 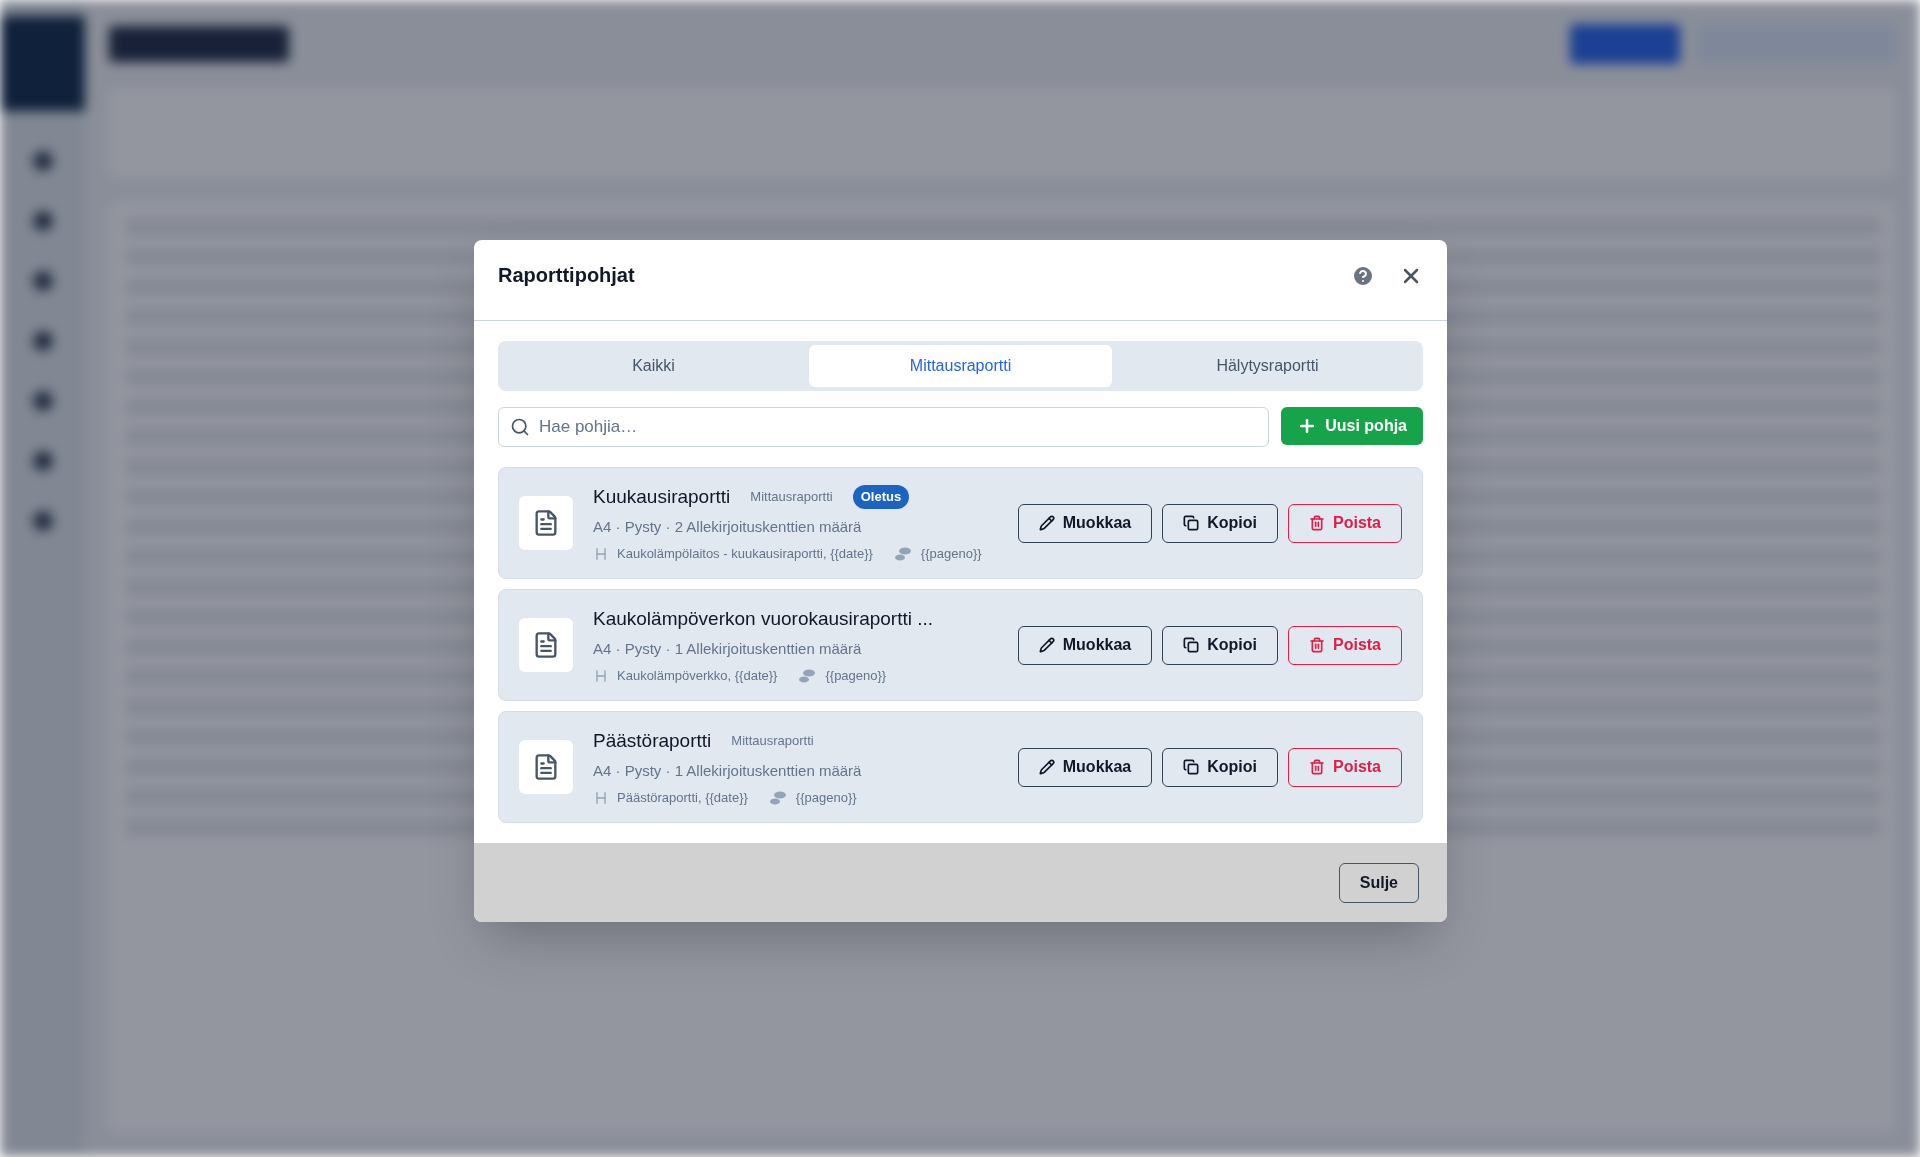 What do you see at coordinates (881, 497) in the screenshot?
I see `default-badge: Oletus` at bounding box center [881, 497].